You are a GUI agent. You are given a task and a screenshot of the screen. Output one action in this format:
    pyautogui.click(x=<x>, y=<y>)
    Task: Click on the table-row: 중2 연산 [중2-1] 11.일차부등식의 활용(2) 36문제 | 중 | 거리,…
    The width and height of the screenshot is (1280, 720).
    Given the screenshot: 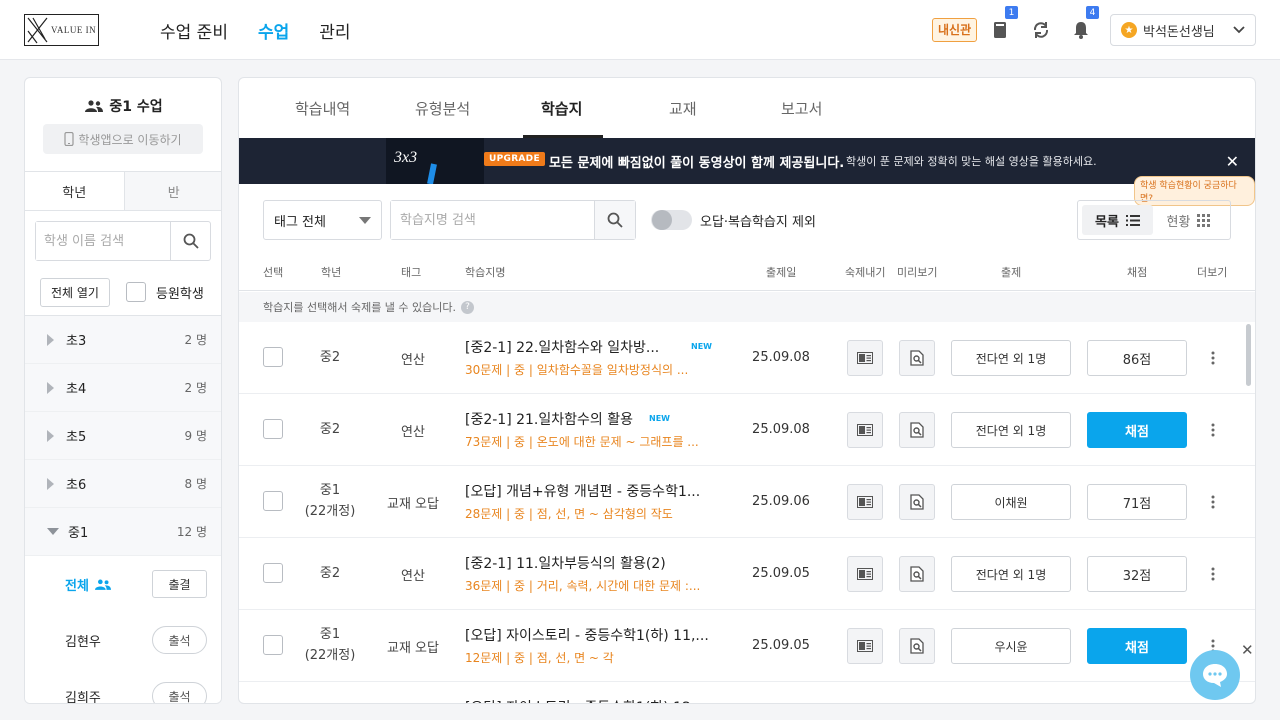 What is the action you would take?
    pyautogui.click(x=747, y=574)
    